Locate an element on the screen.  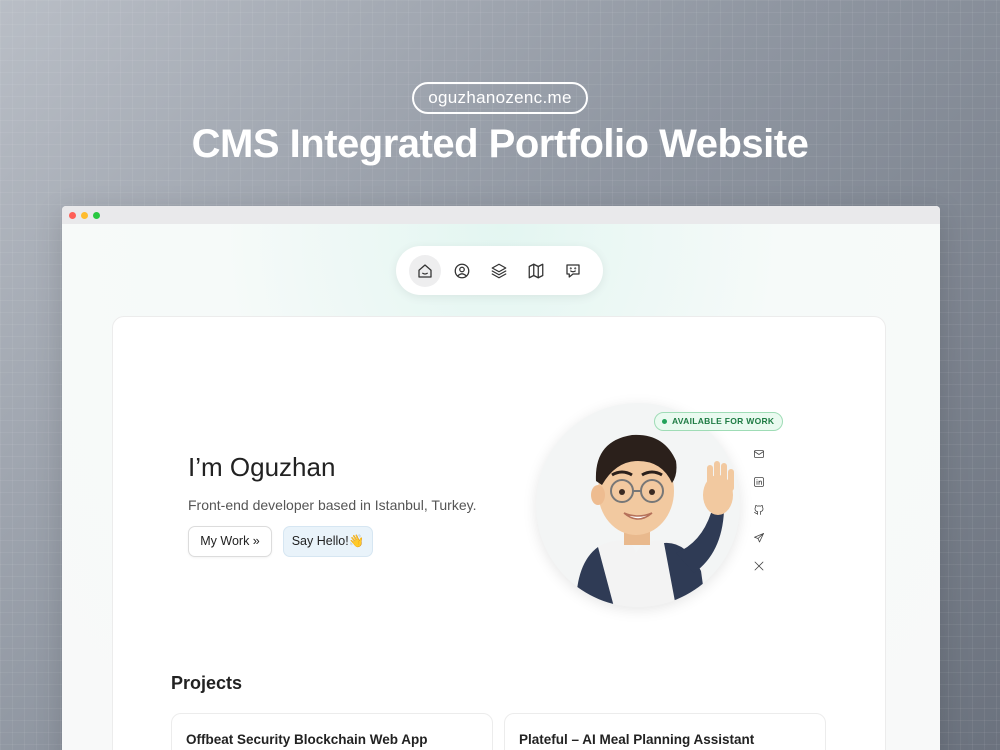
x-link is located at coordinates (759, 566).